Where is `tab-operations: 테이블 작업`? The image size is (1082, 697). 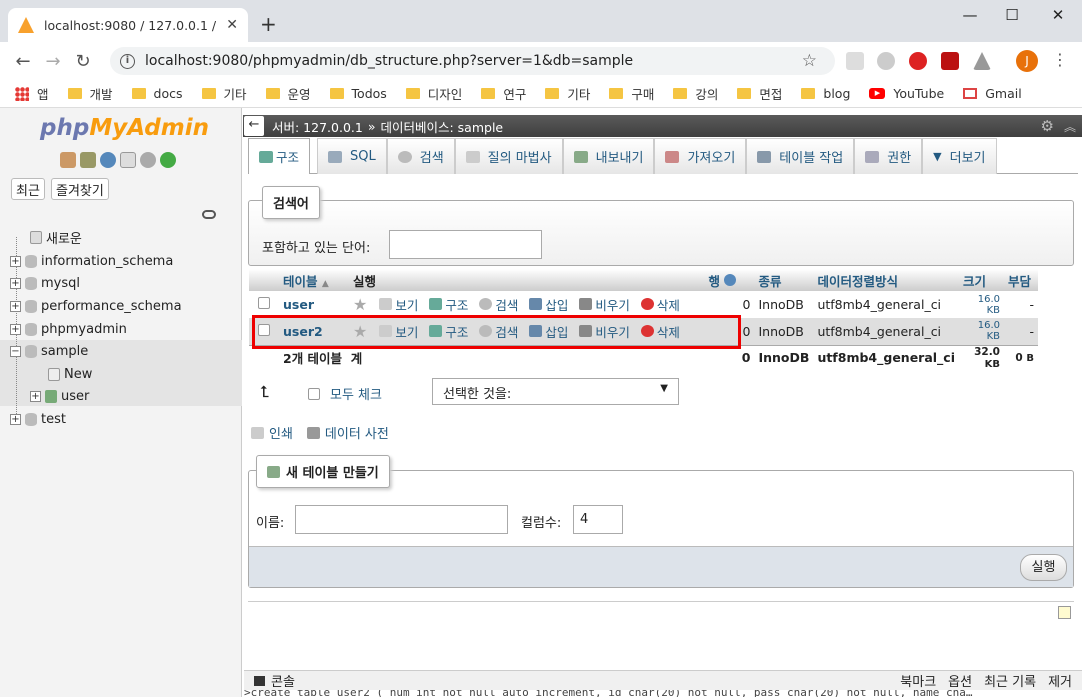 tab-operations: 테이블 작업 is located at coordinates (800, 156).